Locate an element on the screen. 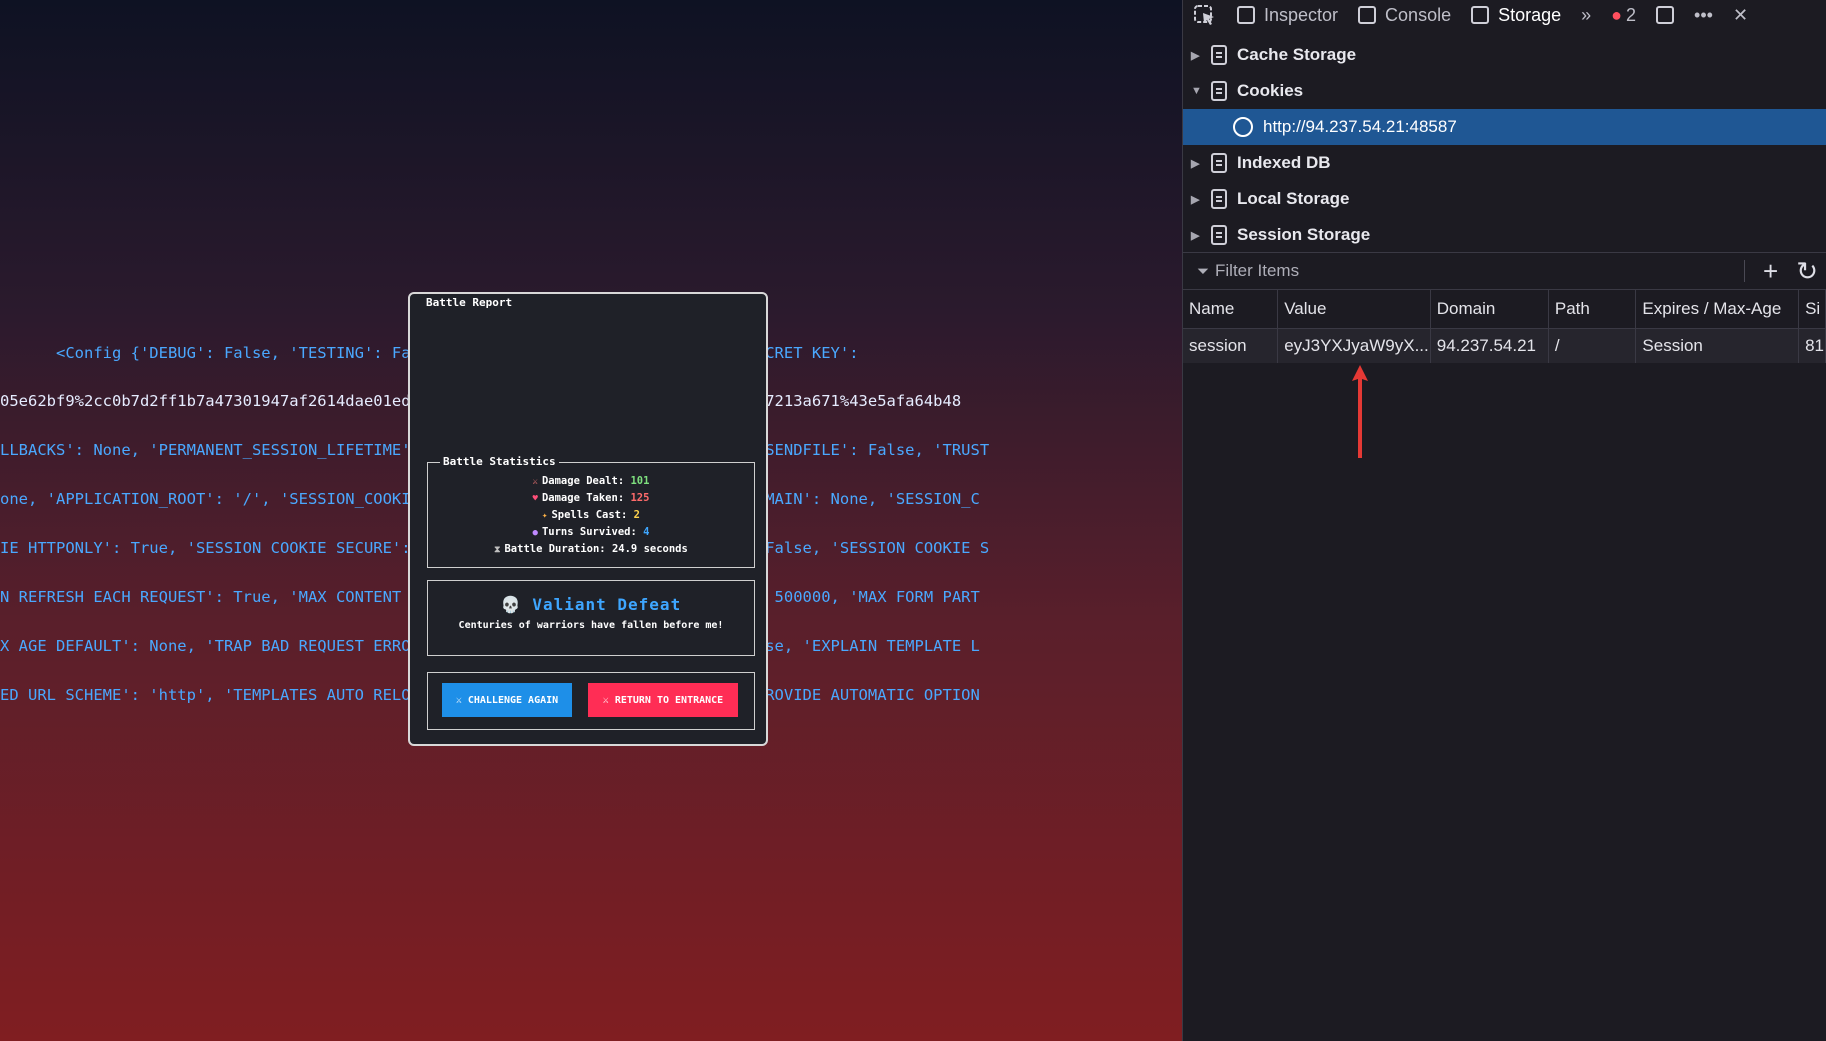 The width and height of the screenshot is (1826, 1041). cell-domain: 94.237.54.21 is located at coordinates (1489, 345).